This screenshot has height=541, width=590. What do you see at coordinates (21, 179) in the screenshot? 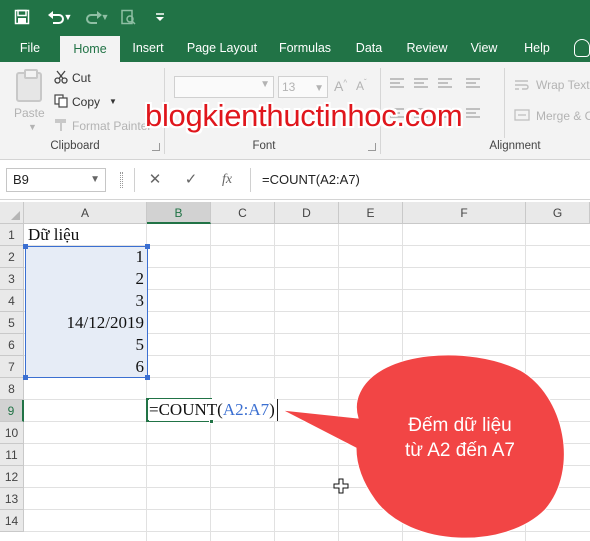
I see `name-box-value: B9` at bounding box center [21, 179].